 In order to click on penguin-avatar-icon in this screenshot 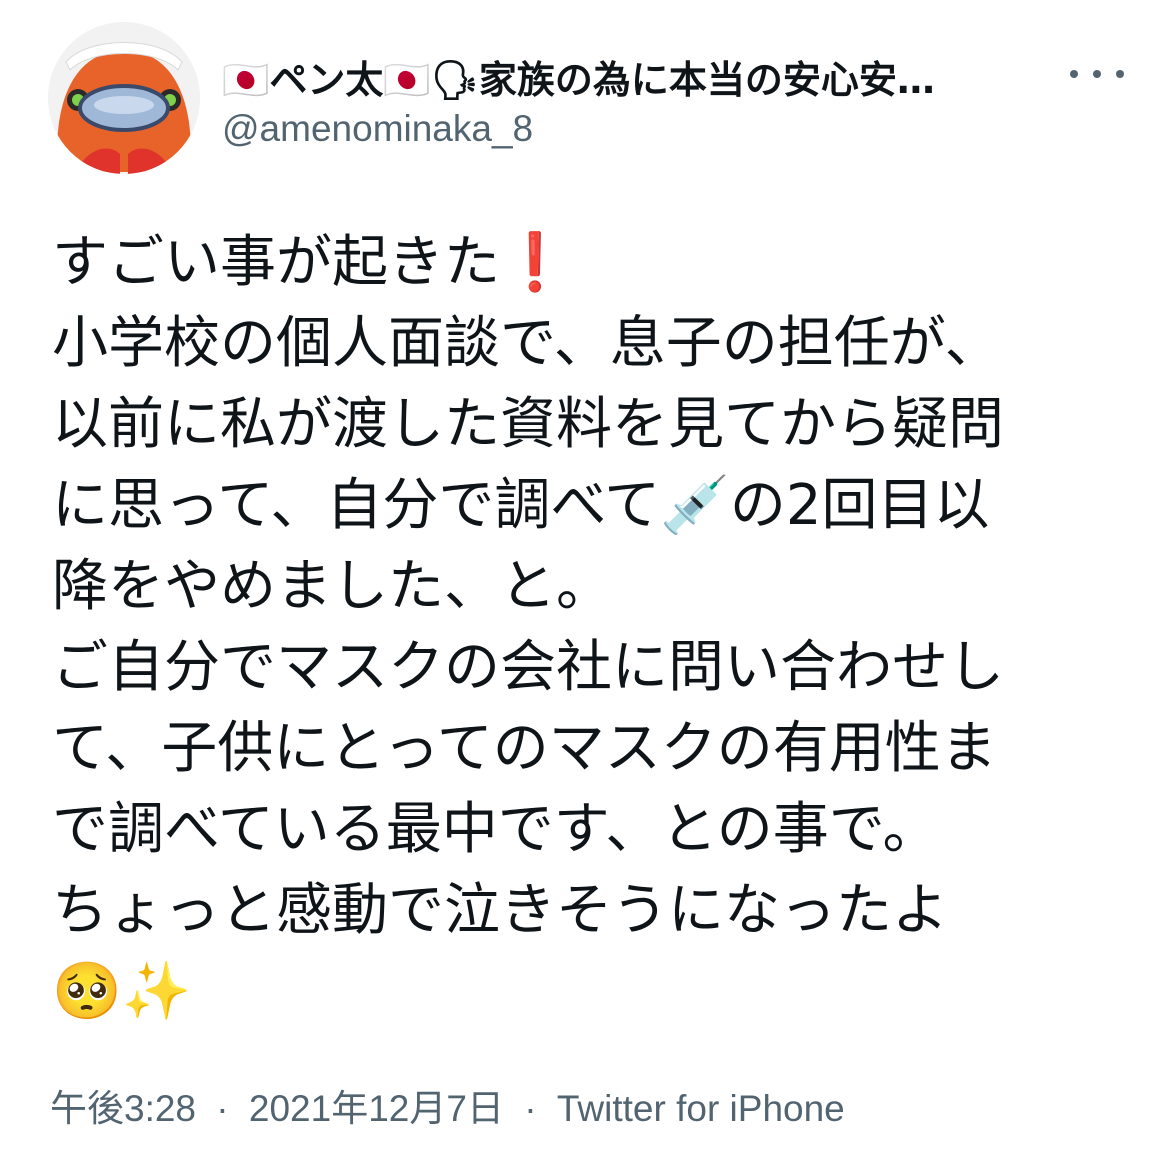, I will do `click(124, 98)`.